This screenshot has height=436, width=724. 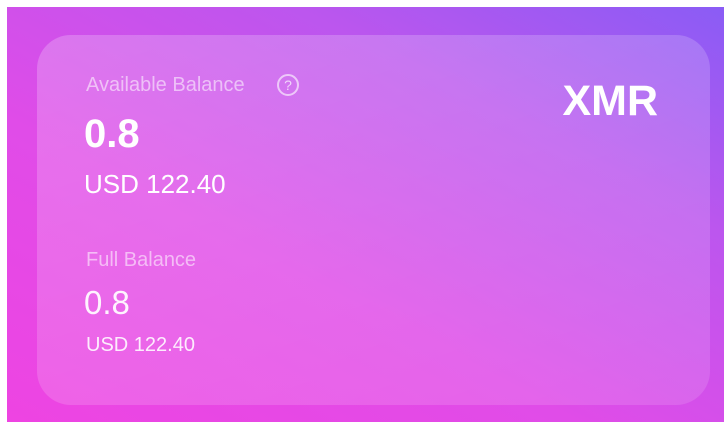 What do you see at coordinates (107, 302) in the screenshot?
I see `full-balance-amount: 0.8` at bounding box center [107, 302].